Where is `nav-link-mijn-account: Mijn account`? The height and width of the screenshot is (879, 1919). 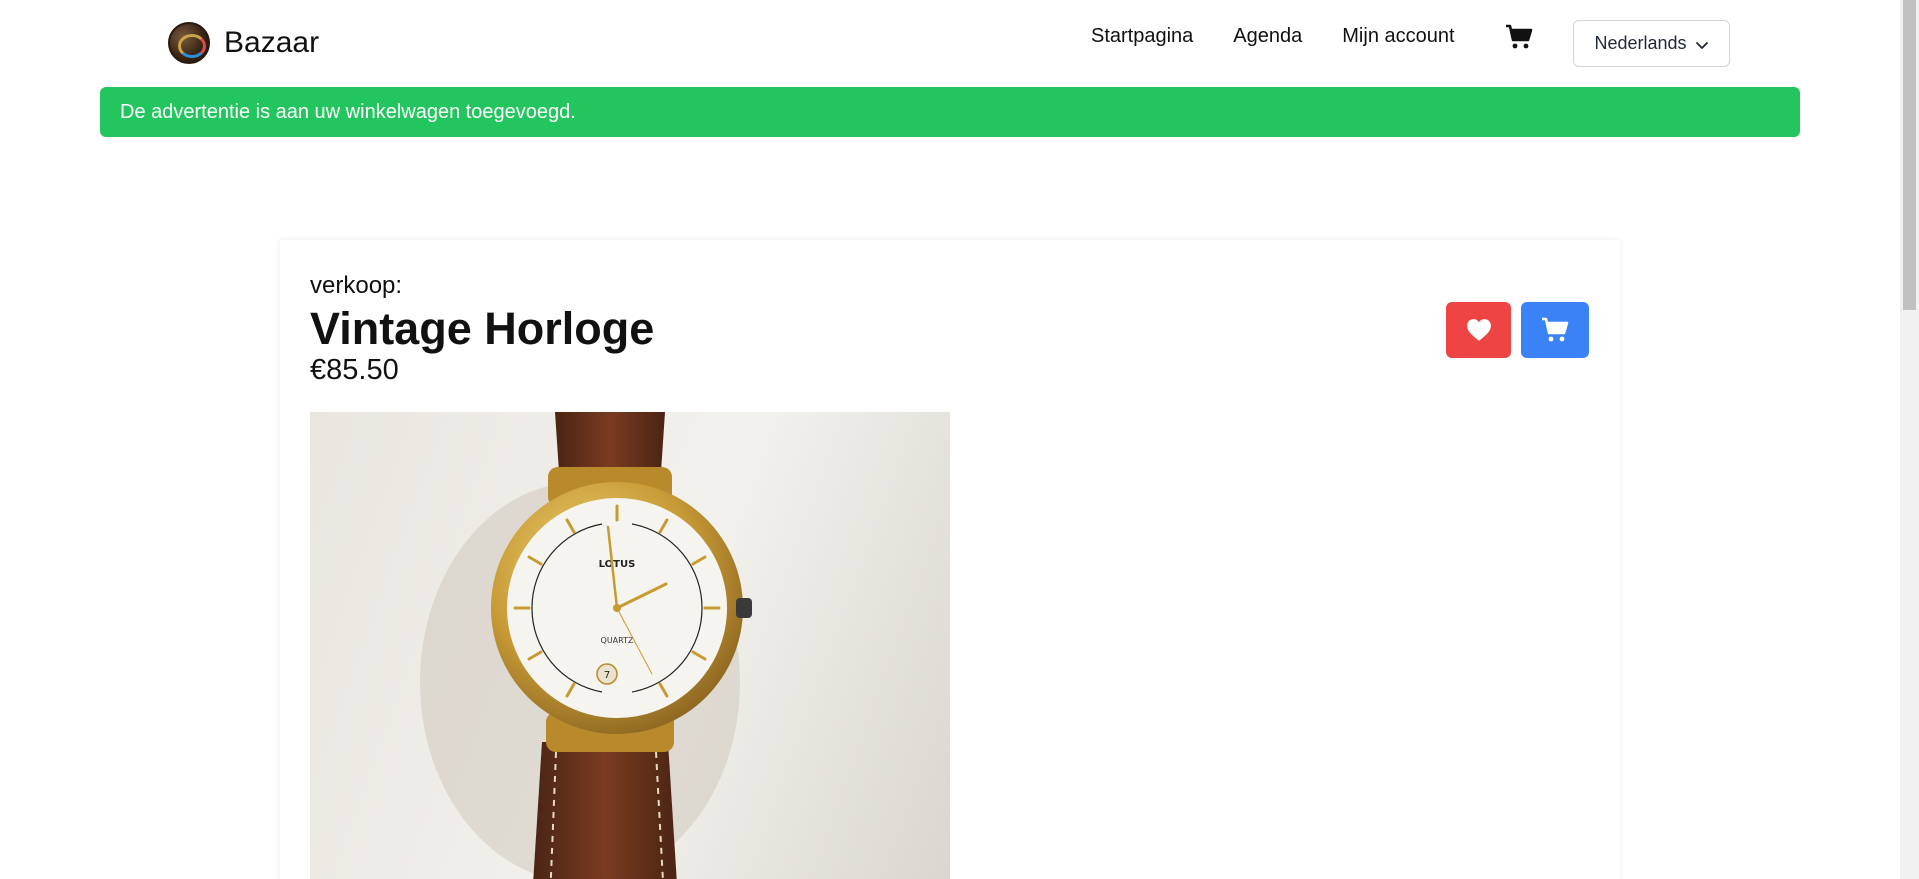 nav-link-mijn-account: Mijn account is located at coordinates (1398, 36).